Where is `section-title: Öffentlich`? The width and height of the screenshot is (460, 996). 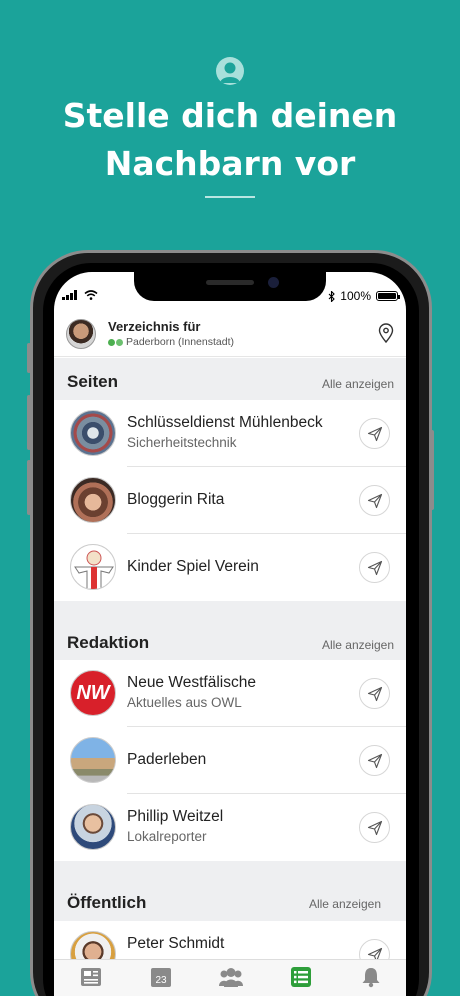
section-title: Öffentlich is located at coordinates (107, 902).